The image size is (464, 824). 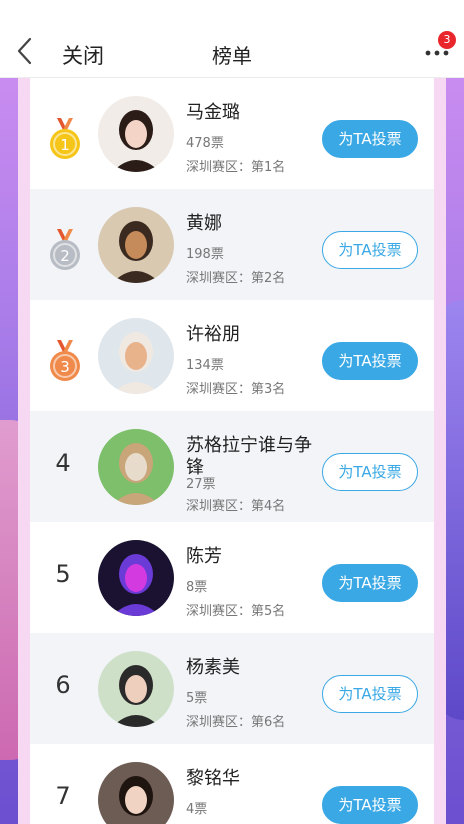 What do you see at coordinates (205, 143) in the screenshot?
I see `vote-count: 478票` at bounding box center [205, 143].